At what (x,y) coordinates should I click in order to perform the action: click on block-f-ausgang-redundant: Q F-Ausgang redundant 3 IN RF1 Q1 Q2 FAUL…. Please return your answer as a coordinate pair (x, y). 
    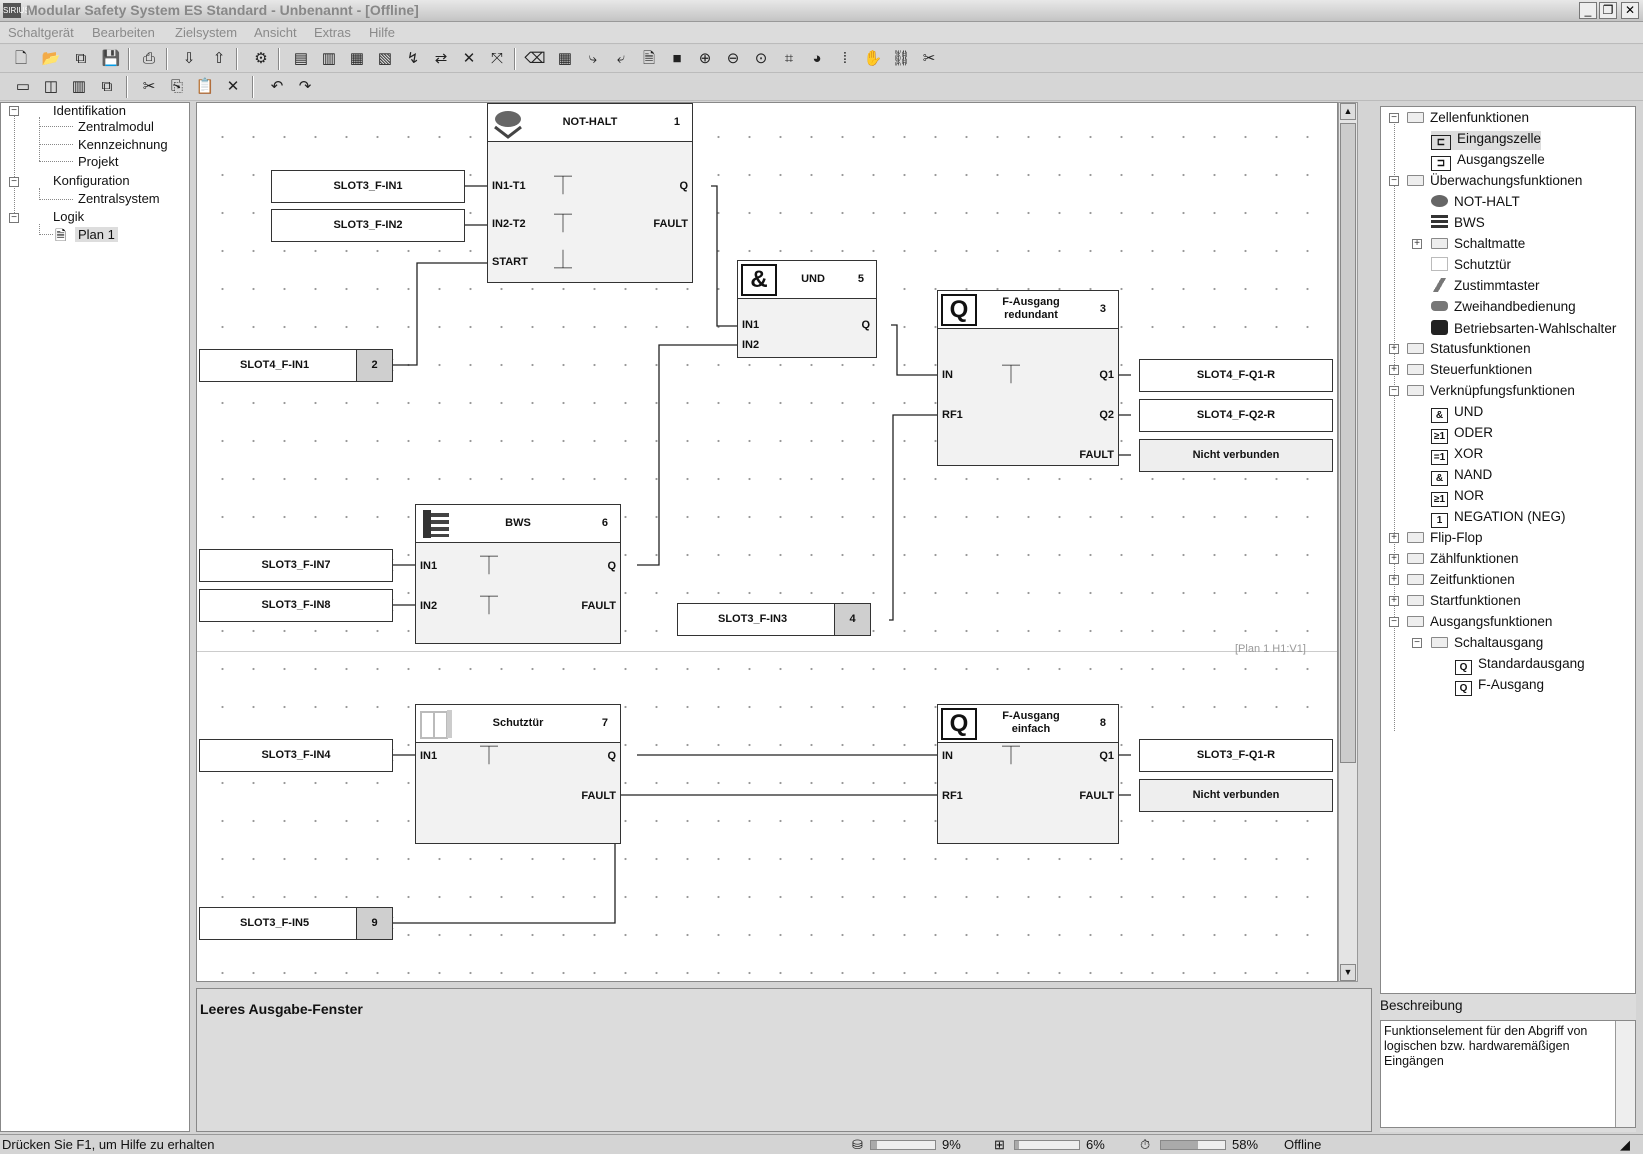
    Looking at the image, I should click on (1028, 378).